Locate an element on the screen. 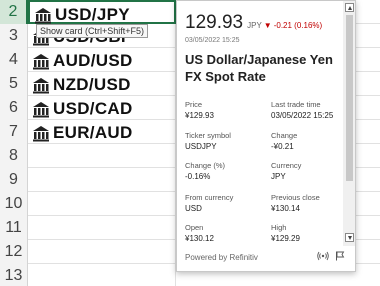 This screenshot has height=286, width=380. field-last-trade-time: Last trade time 03/05/2022 15:25 is located at coordinates (311, 111).